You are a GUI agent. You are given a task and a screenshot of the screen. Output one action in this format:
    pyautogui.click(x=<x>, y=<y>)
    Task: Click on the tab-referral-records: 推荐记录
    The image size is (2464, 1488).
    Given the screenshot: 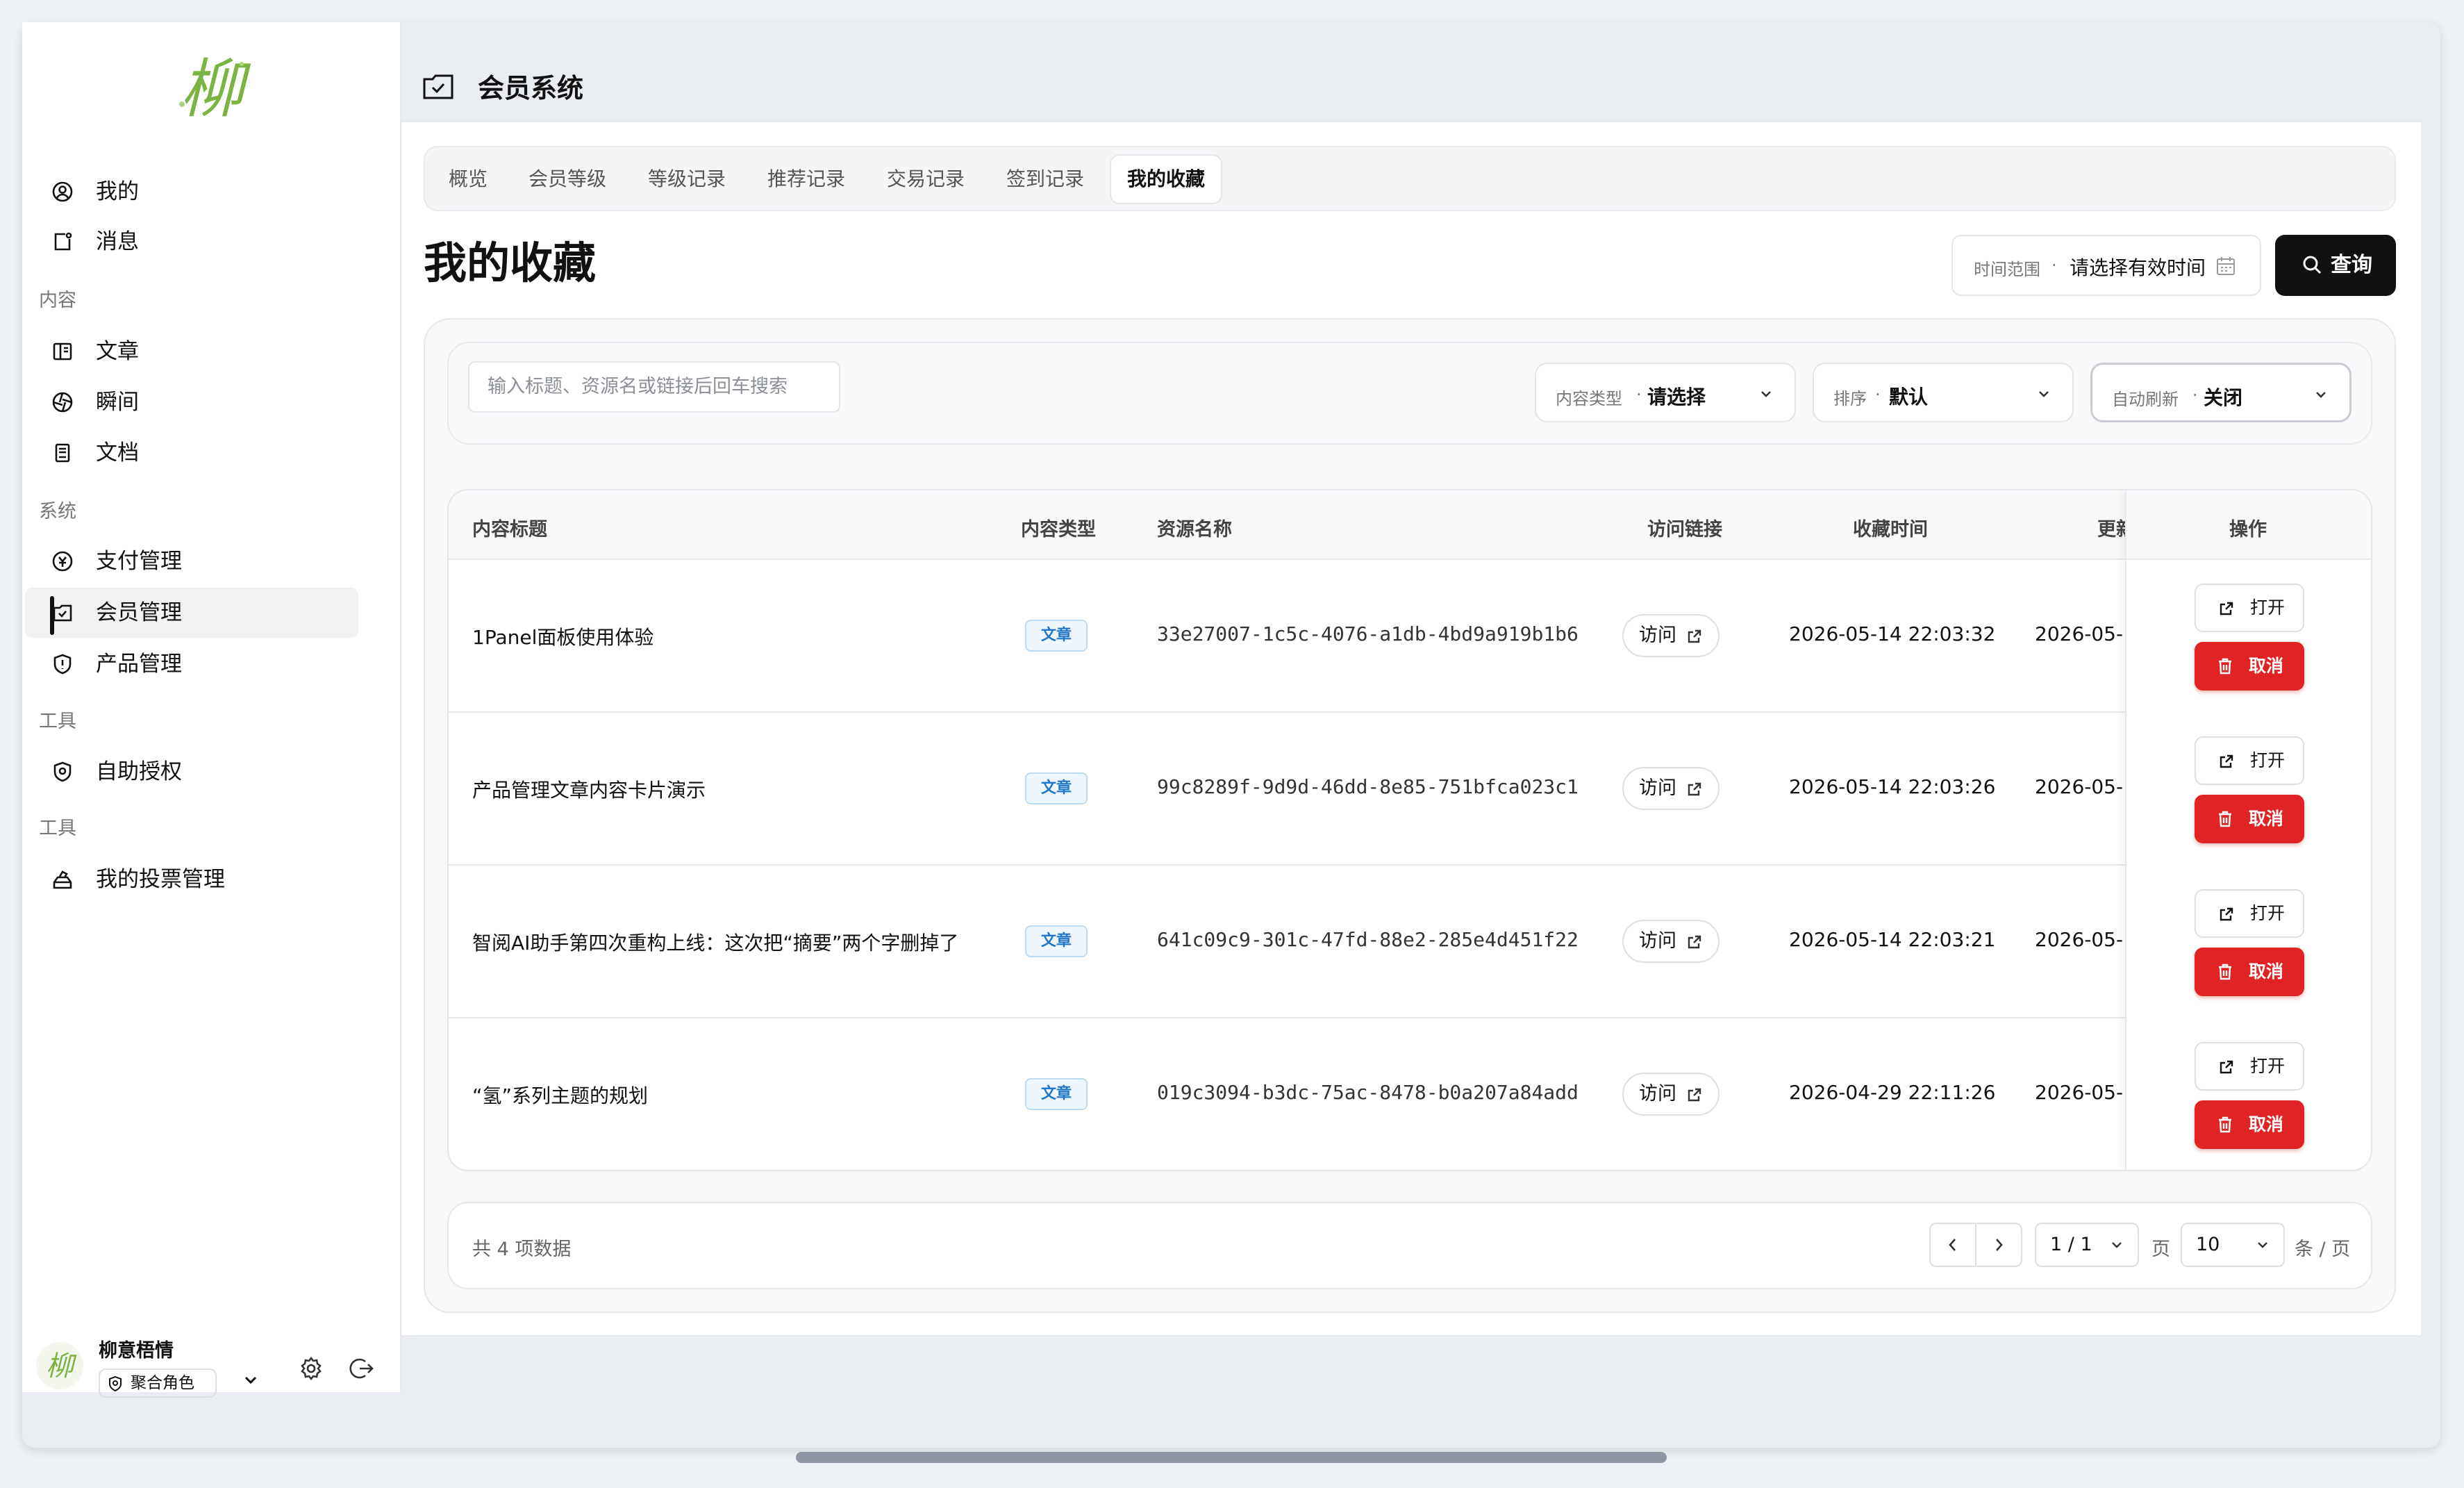 What is the action you would take?
    pyautogui.click(x=806, y=179)
    